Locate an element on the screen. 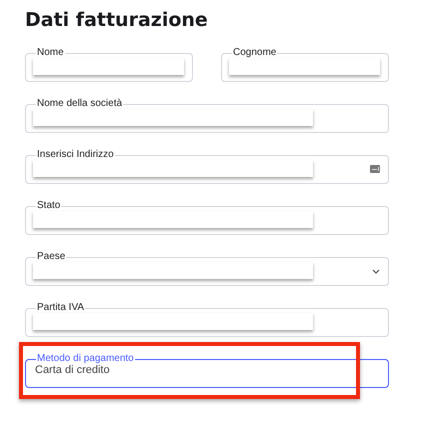  form-field: Nome della società is located at coordinates (207, 116).